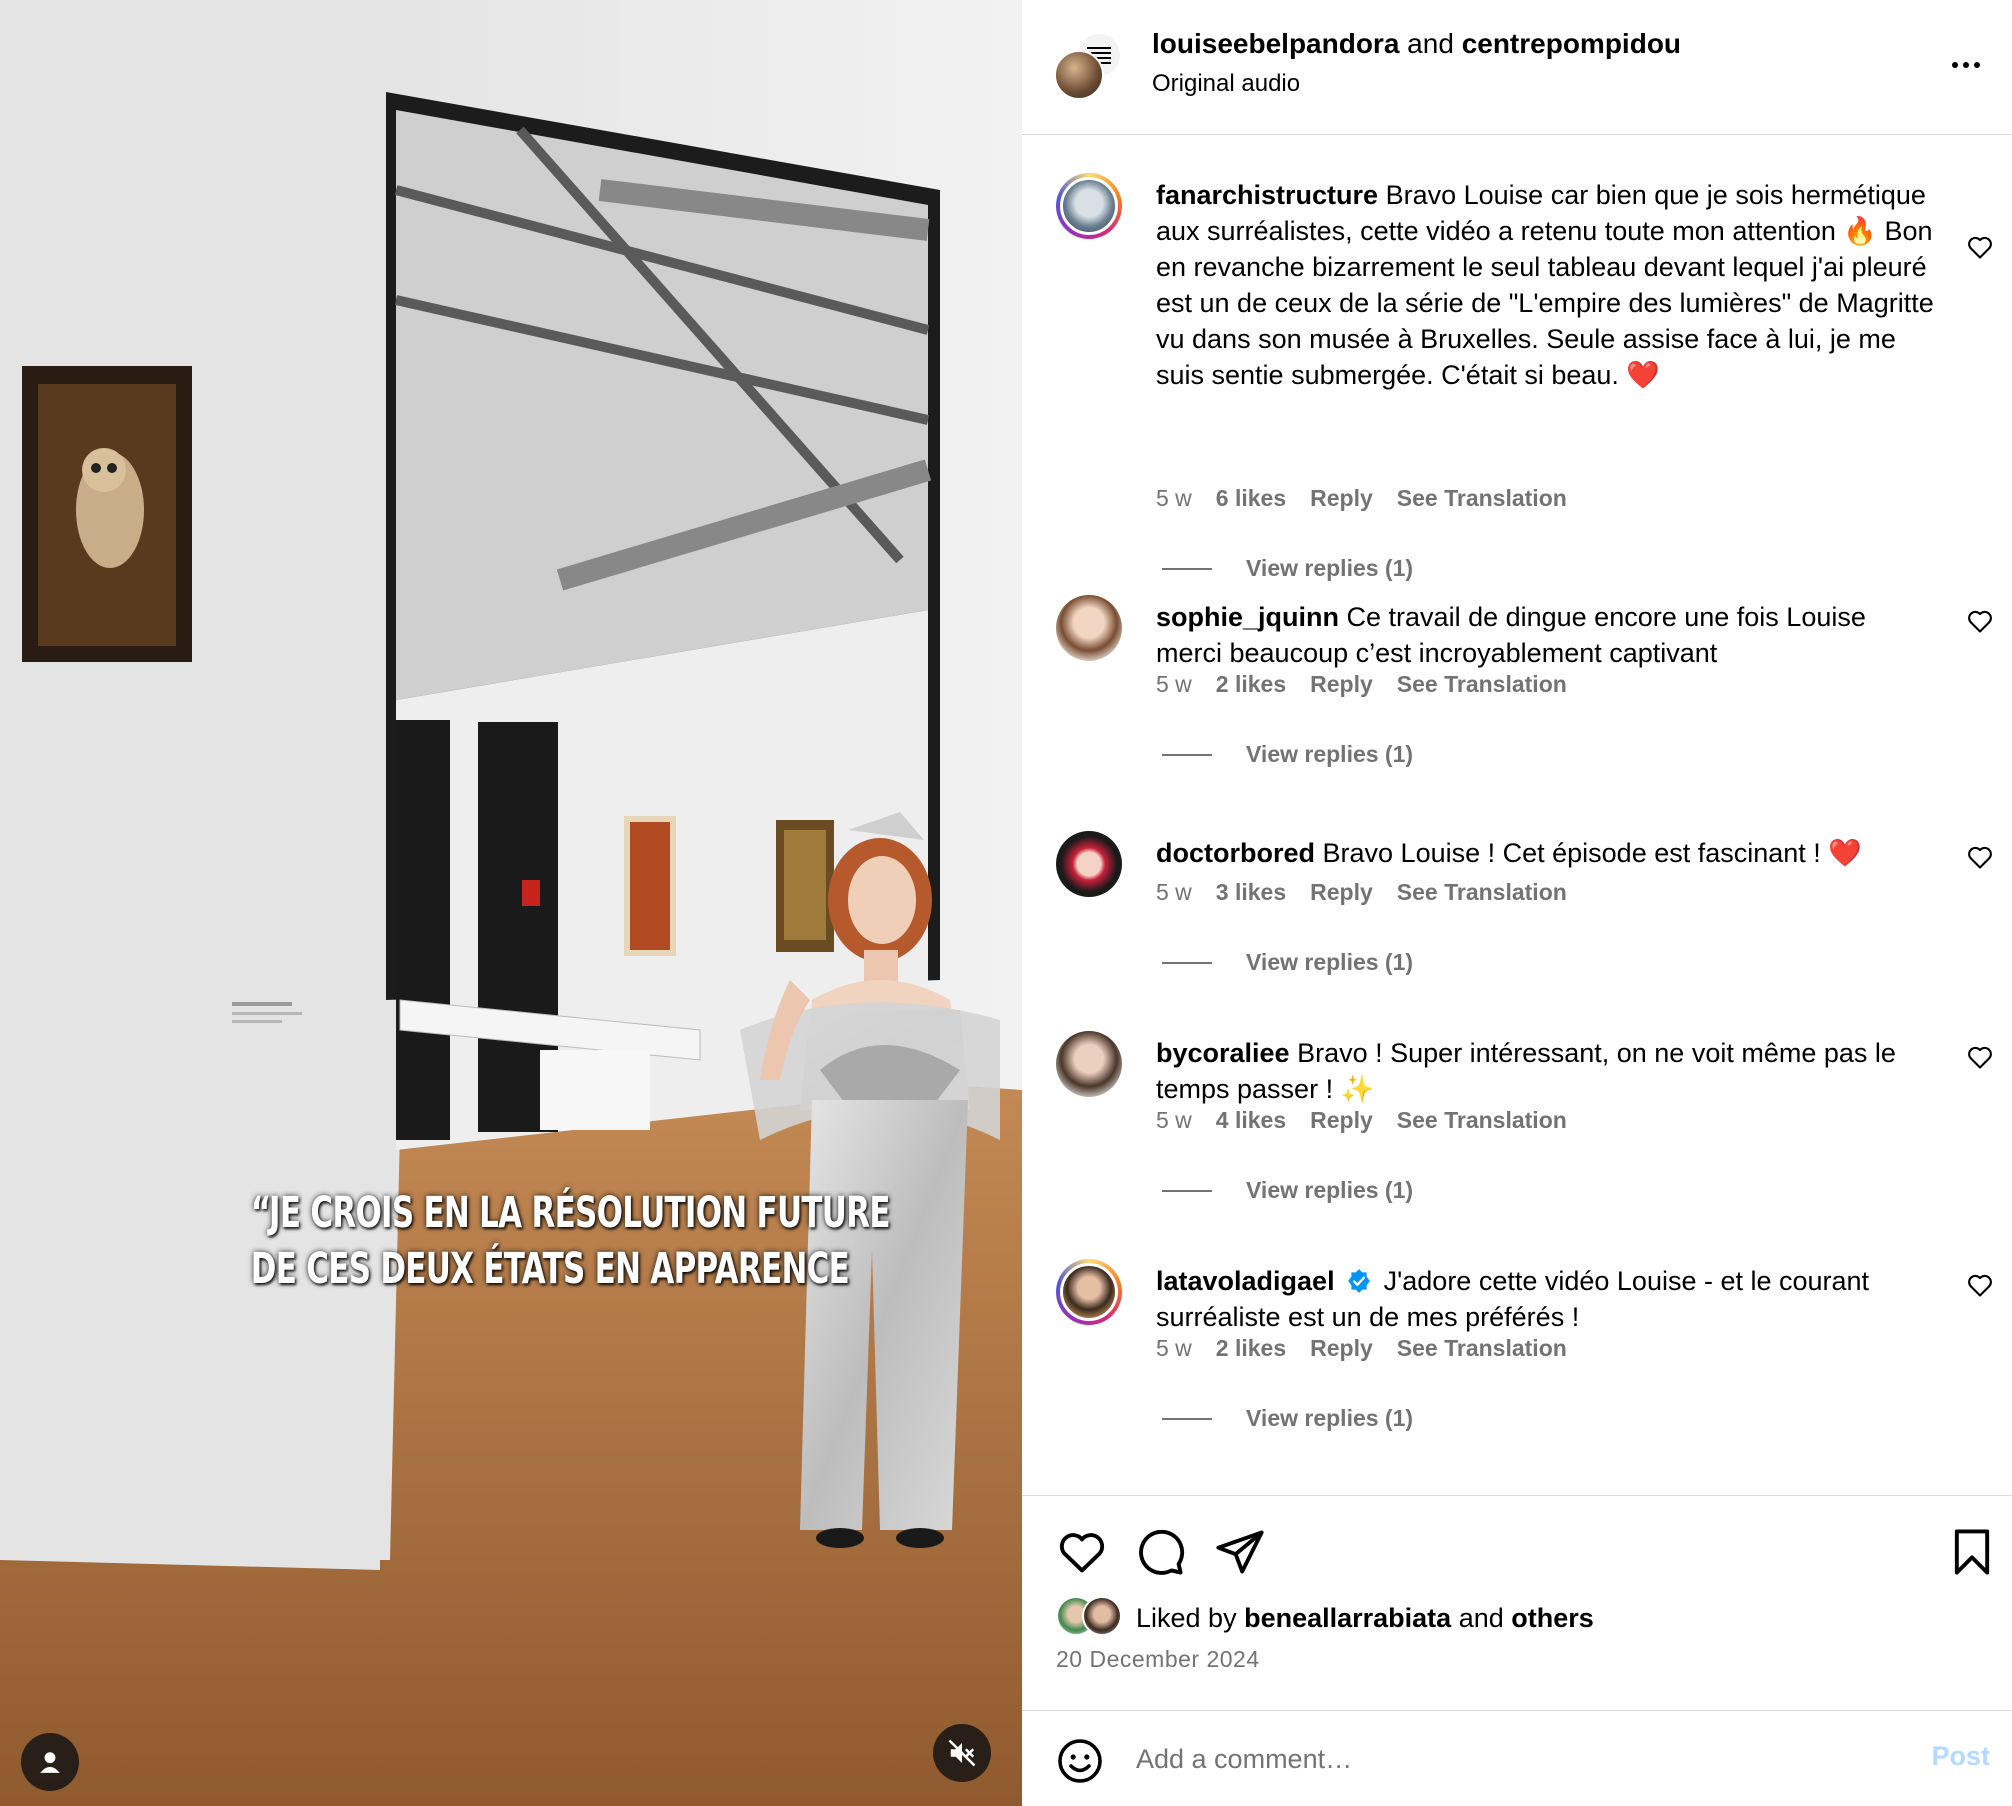 This screenshot has height=1806, width=2012. Describe the element at coordinates (1226, 84) in the screenshot. I see `audio-link: Original audio` at that location.